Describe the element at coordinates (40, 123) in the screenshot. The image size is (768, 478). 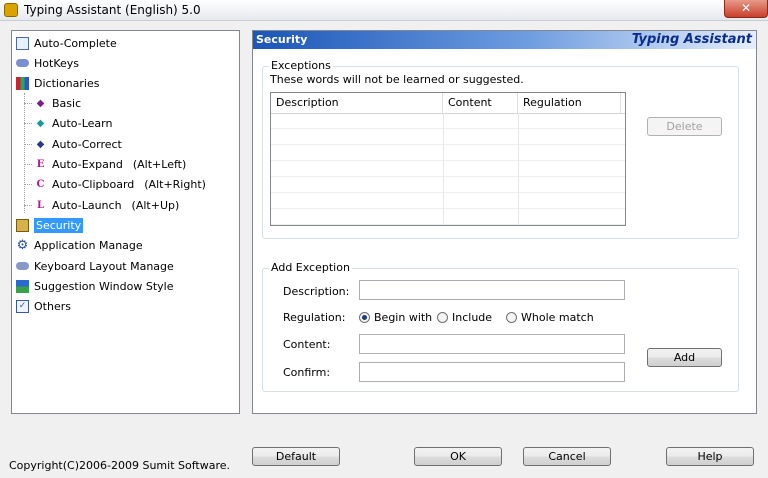
I see `diamond-arrow-icon: ◆` at that location.